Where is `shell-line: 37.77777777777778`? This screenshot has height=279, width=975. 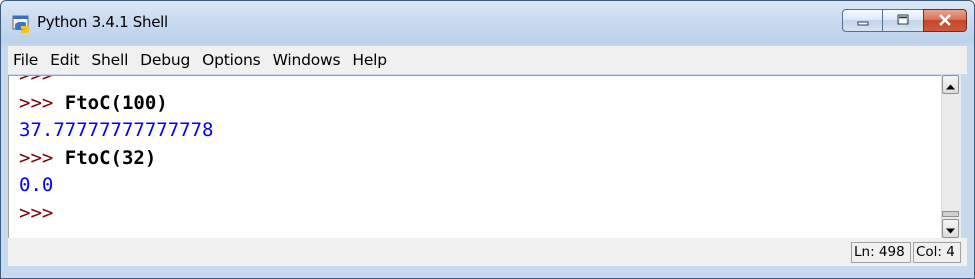
shell-line: 37.77777777777778 is located at coordinates (116, 130).